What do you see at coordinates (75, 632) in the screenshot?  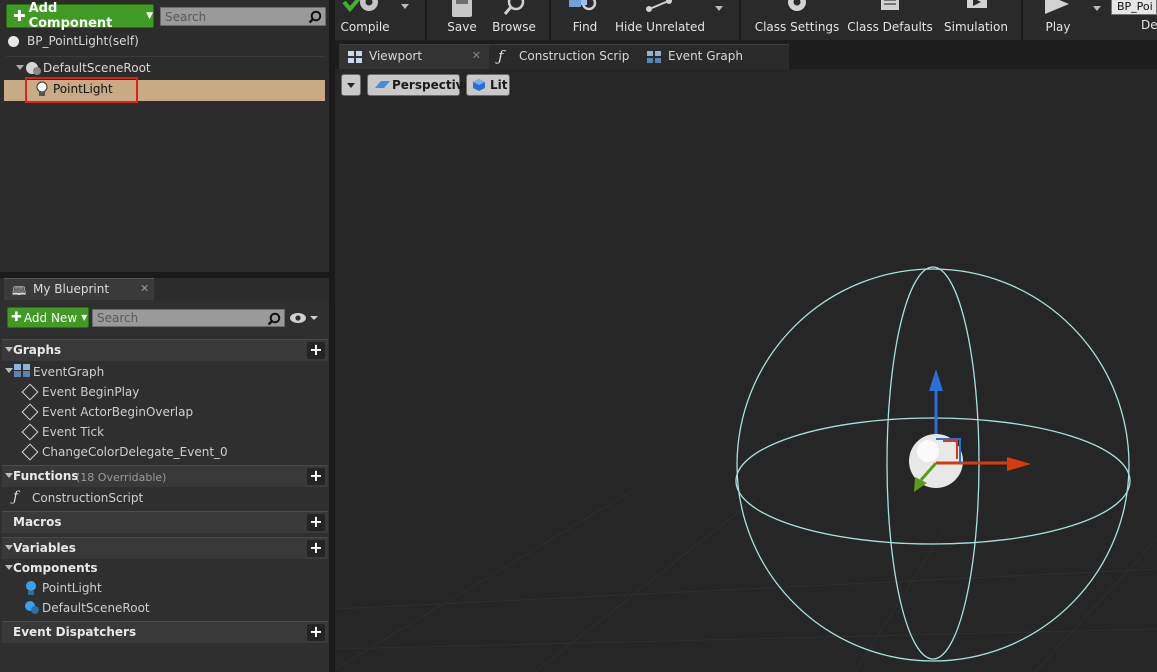 I see `section-event-dispatchers-label: Event Dispatchers` at bounding box center [75, 632].